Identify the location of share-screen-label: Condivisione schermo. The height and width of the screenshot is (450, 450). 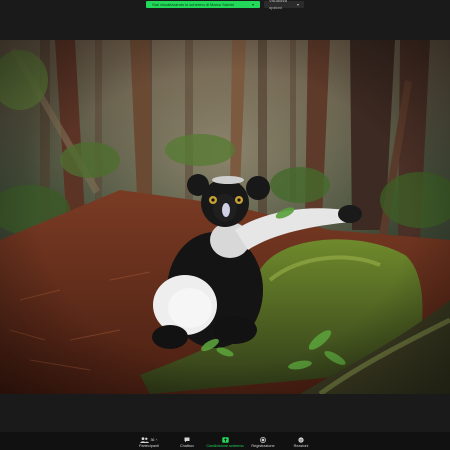
(225, 446).